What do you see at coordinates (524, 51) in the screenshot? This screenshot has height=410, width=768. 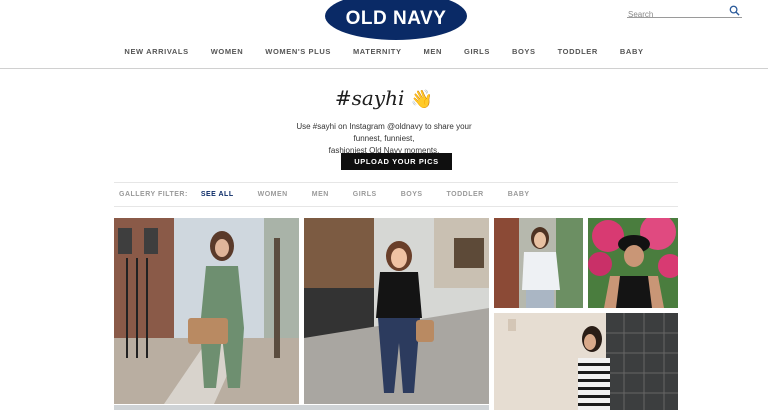 I see `nav-boys: BOYS` at bounding box center [524, 51].